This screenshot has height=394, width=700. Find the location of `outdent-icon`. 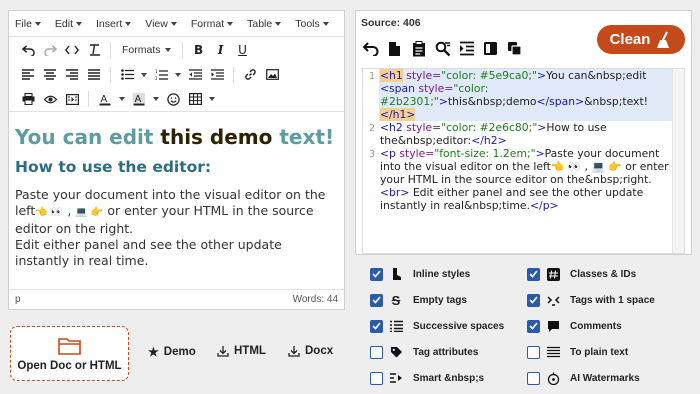

outdent-icon is located at coordinates (195, 75).